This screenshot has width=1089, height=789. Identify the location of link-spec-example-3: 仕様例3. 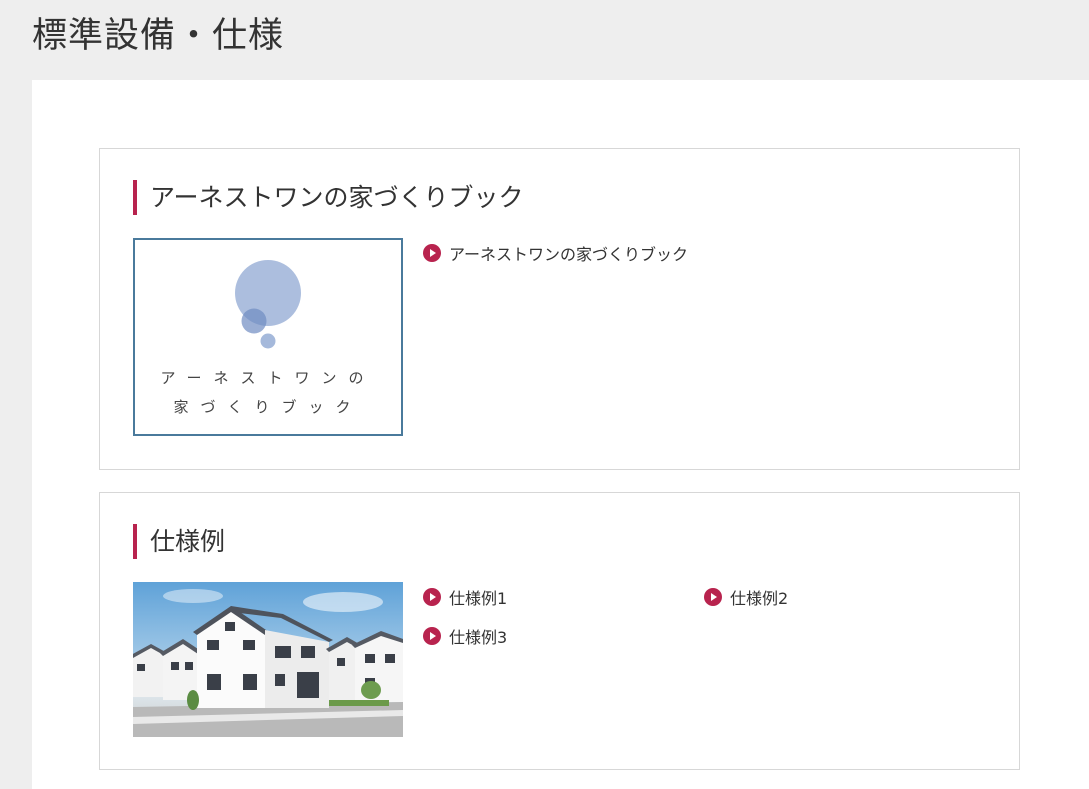
(465, 636).